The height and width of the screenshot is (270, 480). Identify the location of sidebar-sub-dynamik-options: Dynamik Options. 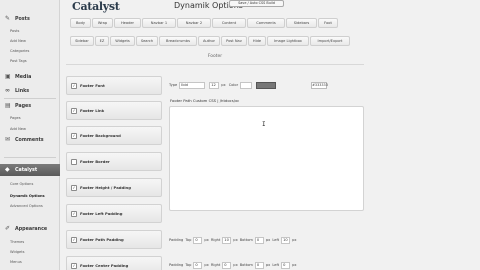
(27, 196).